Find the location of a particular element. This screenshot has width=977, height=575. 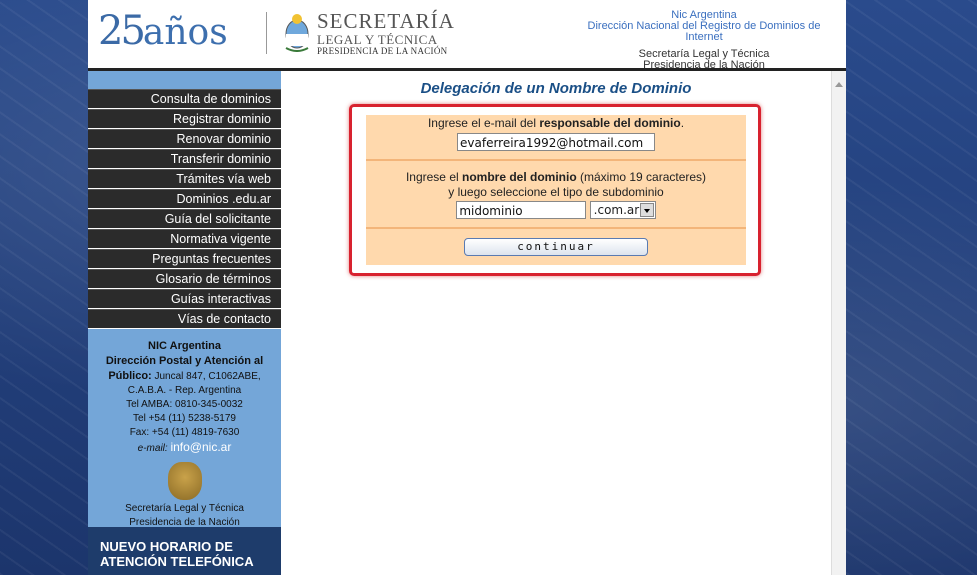

subdomain-select: .com.ar is located at coordinates (622, 210).